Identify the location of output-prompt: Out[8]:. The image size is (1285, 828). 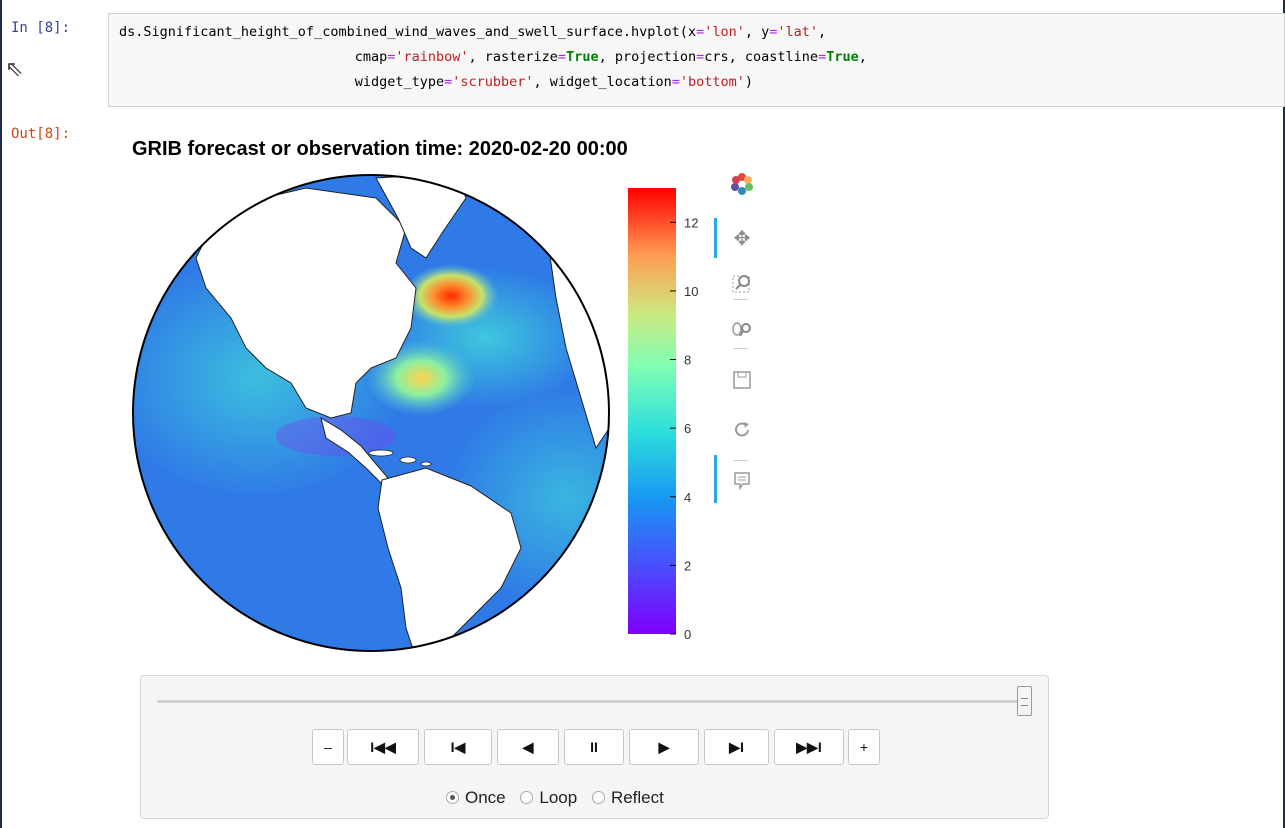
(41, 134).